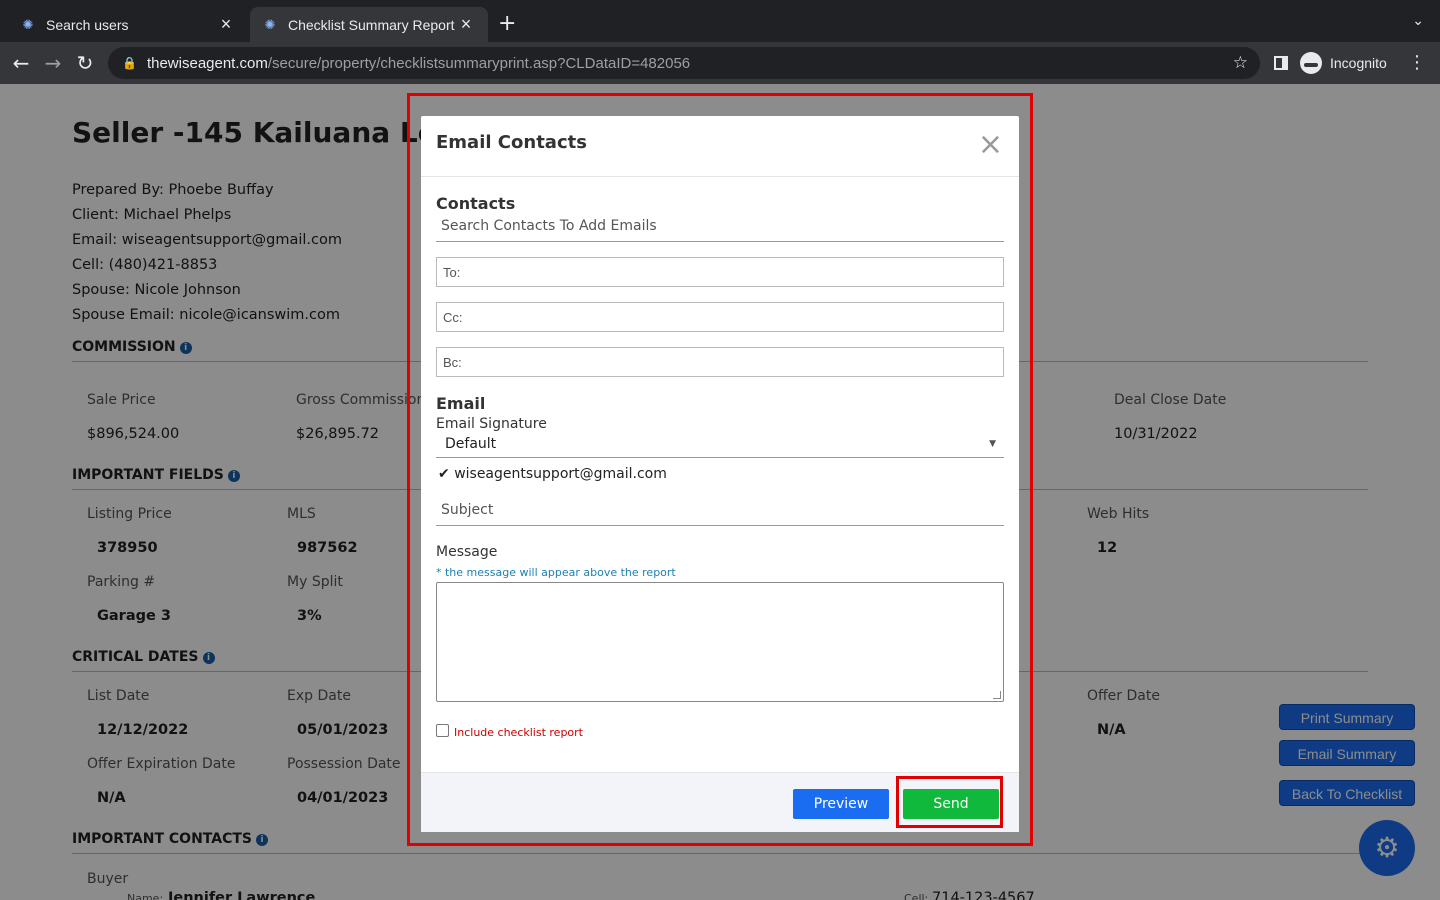  I want to click on back-arrow-icon: ←, so click(21, 63).